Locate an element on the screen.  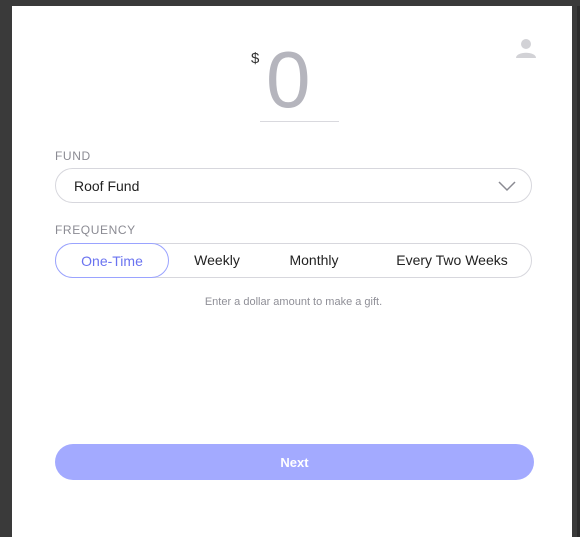
frequency-option-weekly: Weekly is located at coordinates (217, 260).